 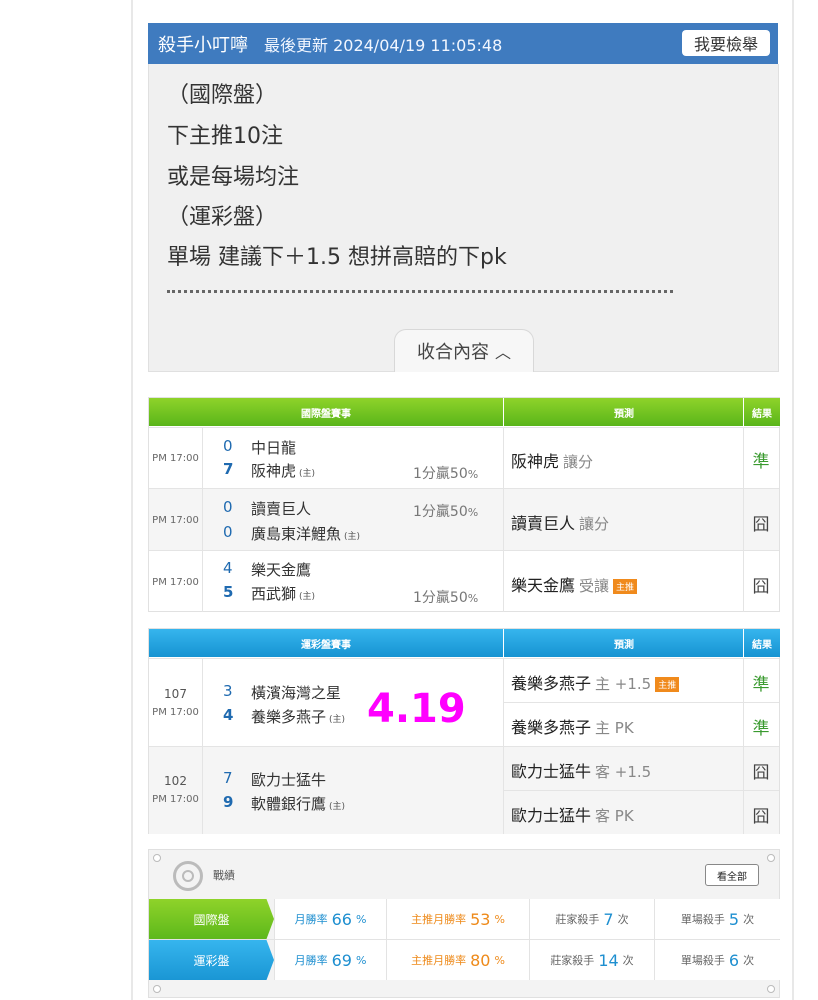 I want to click on prediction: 歐力士猛牛客 +1.5, so click(x=581, y=771).